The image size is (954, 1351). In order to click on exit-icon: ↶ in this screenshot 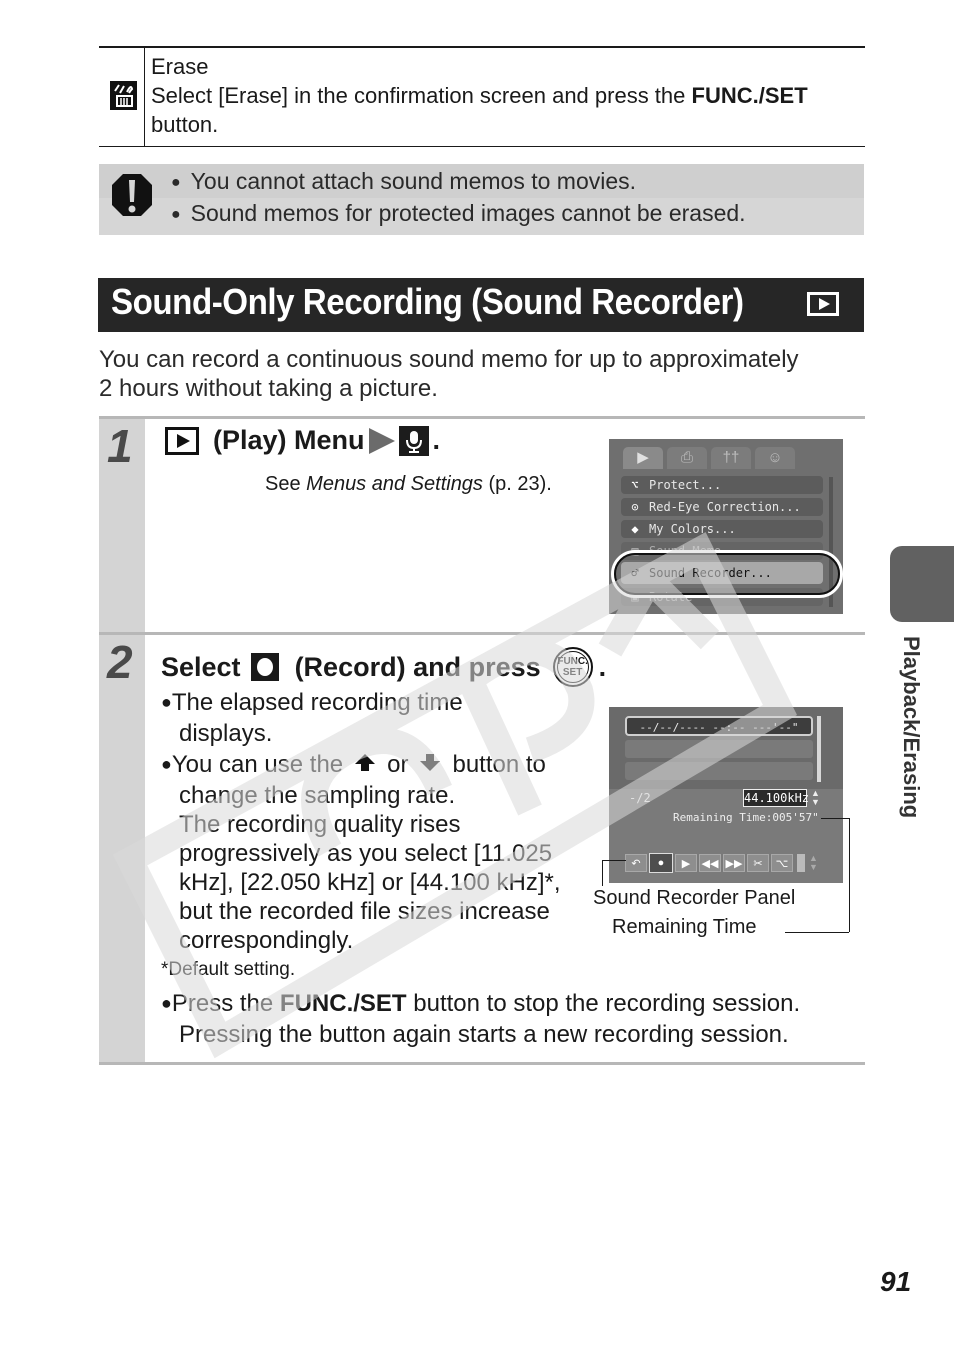, I will do `click(636, 863)`.